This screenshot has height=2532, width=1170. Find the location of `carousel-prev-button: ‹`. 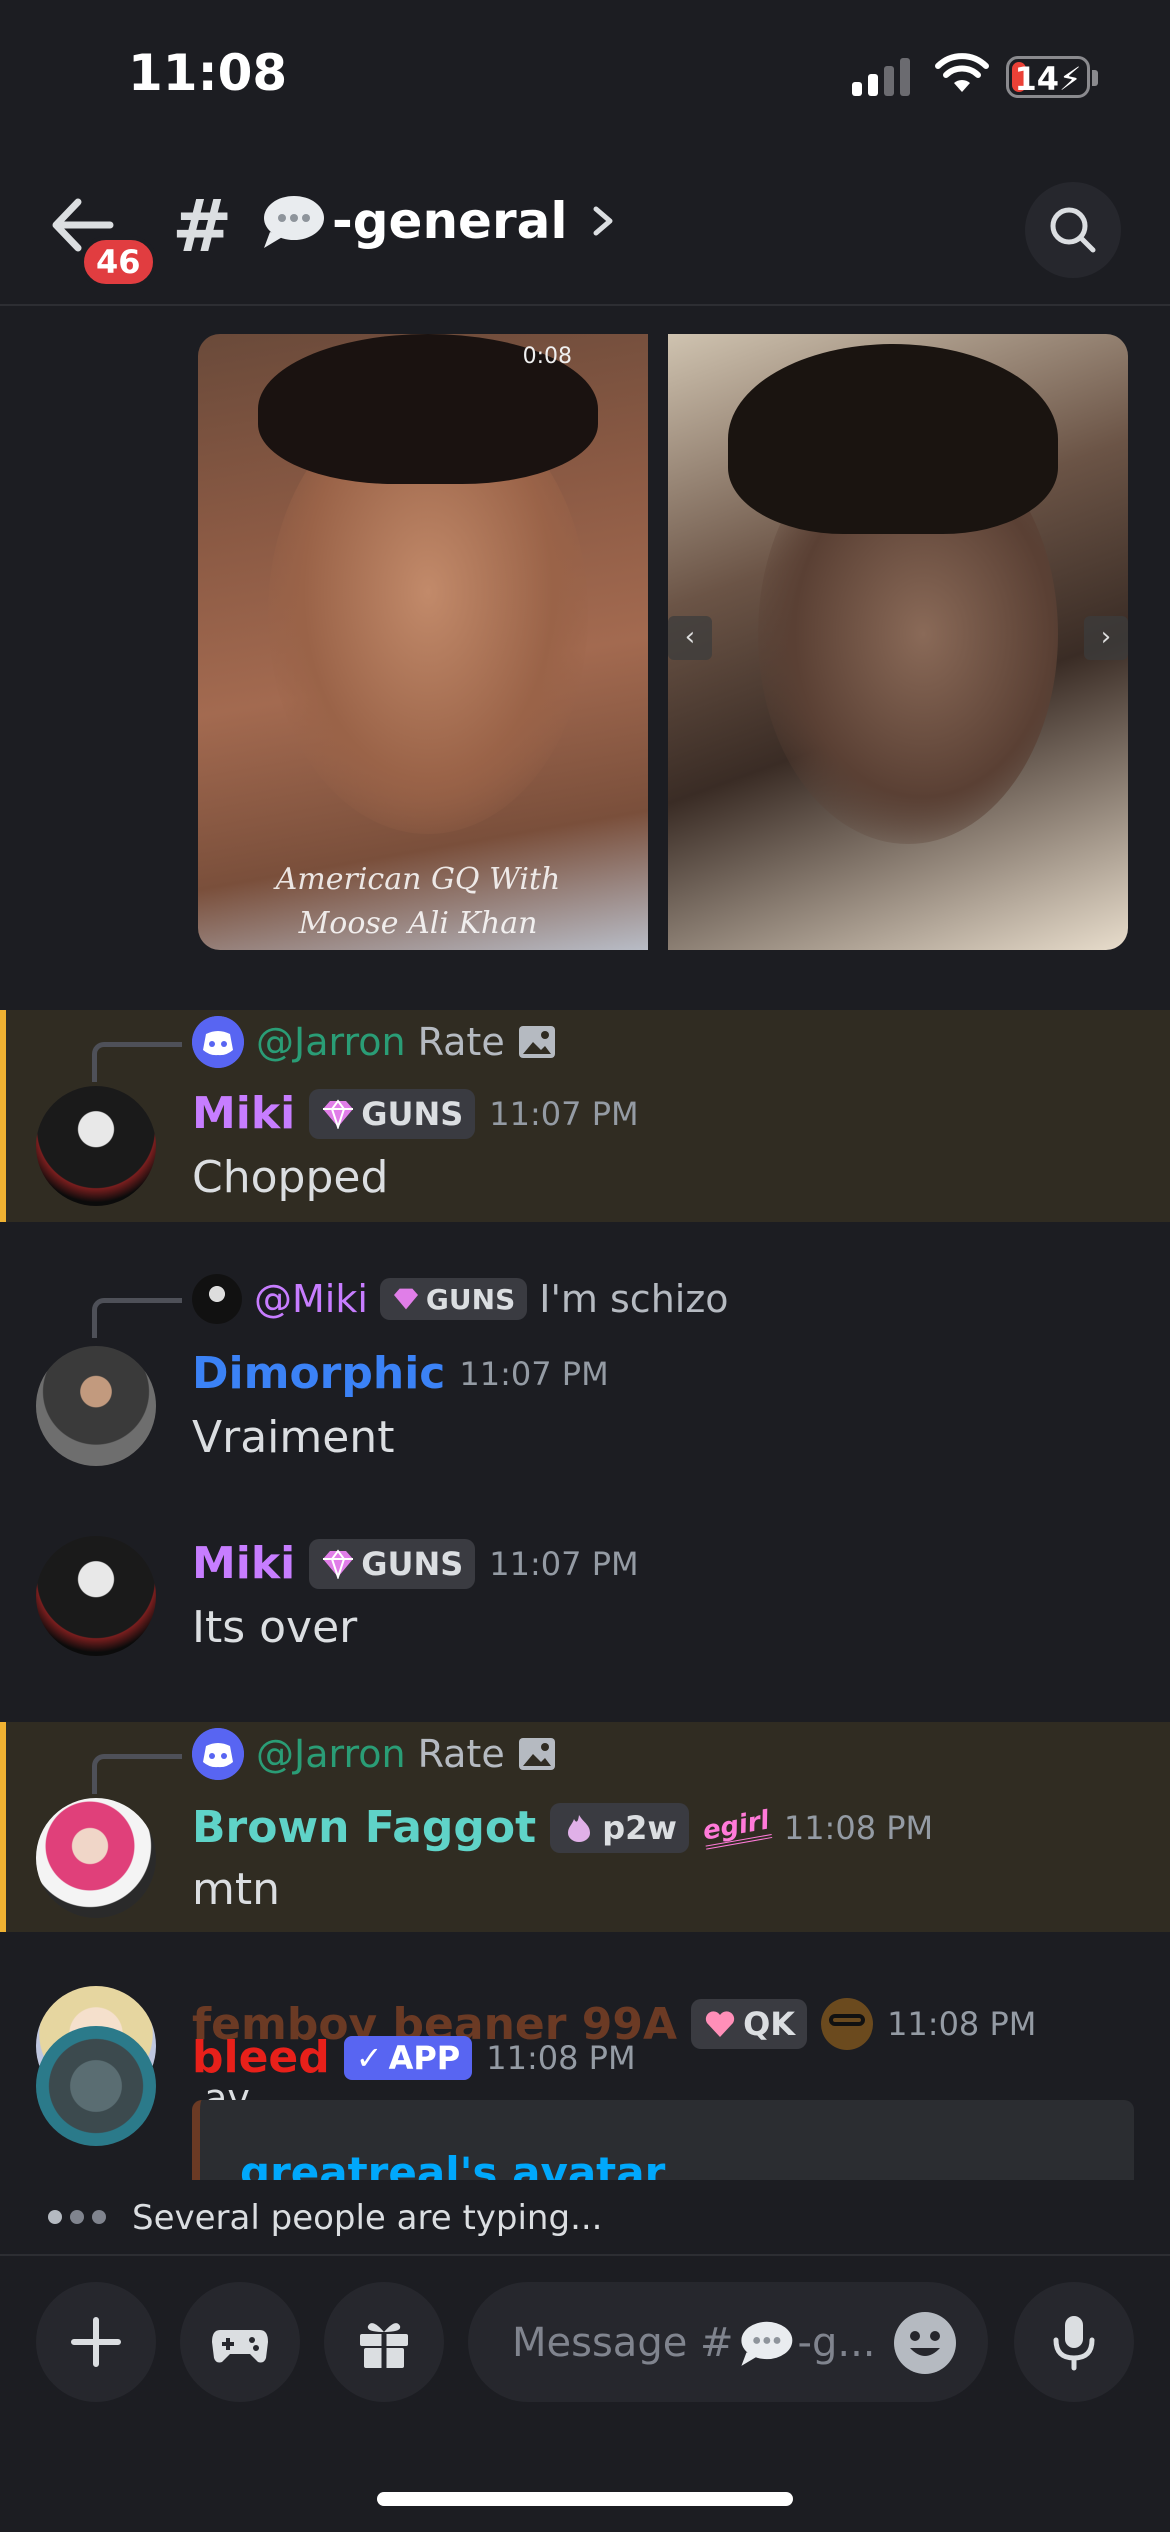

carousel-prev-button: ‹ is located at coordinates (690, 638).